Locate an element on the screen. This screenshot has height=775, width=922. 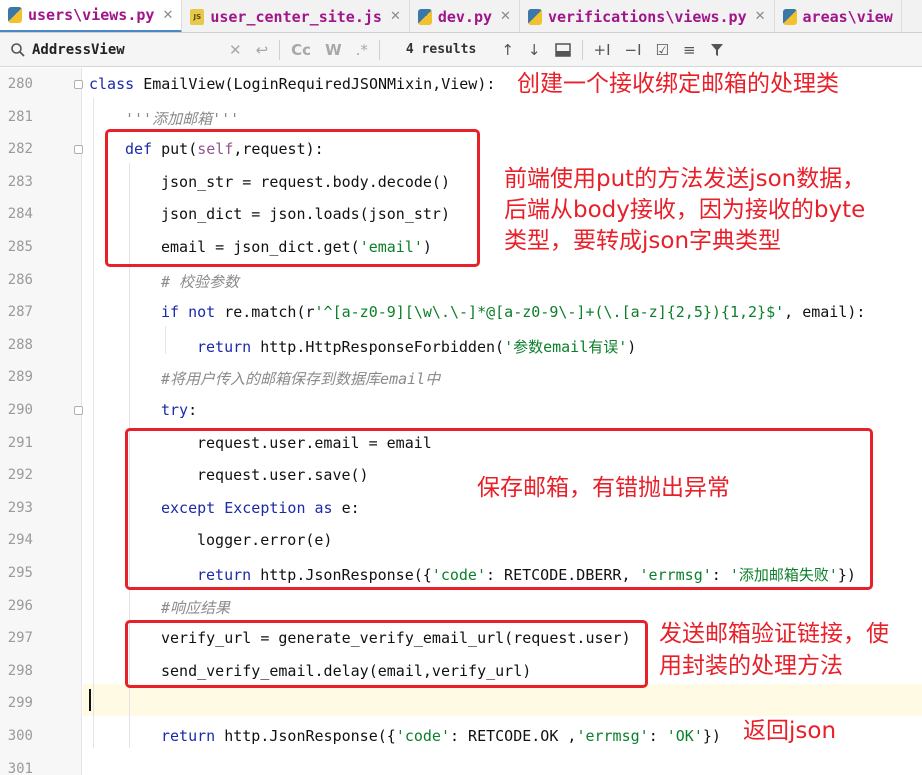
line-number: 301 is located at coordinates (20, 767).